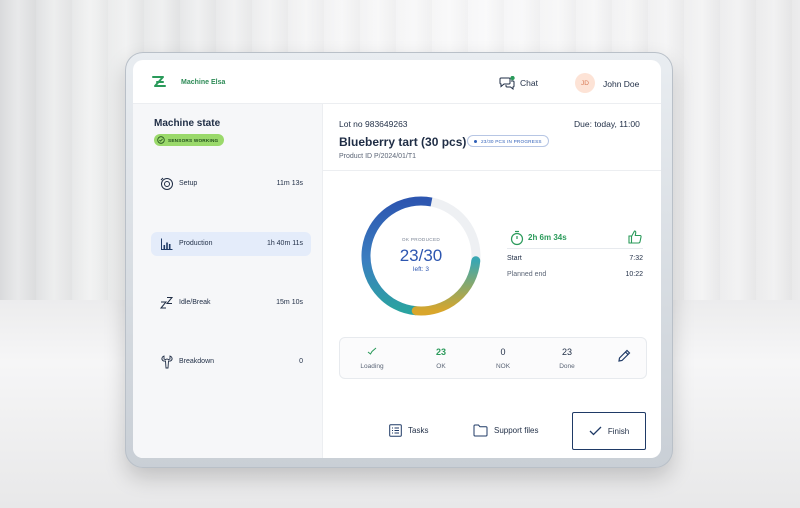  I want to click on timing-divider, so click(575, 248).